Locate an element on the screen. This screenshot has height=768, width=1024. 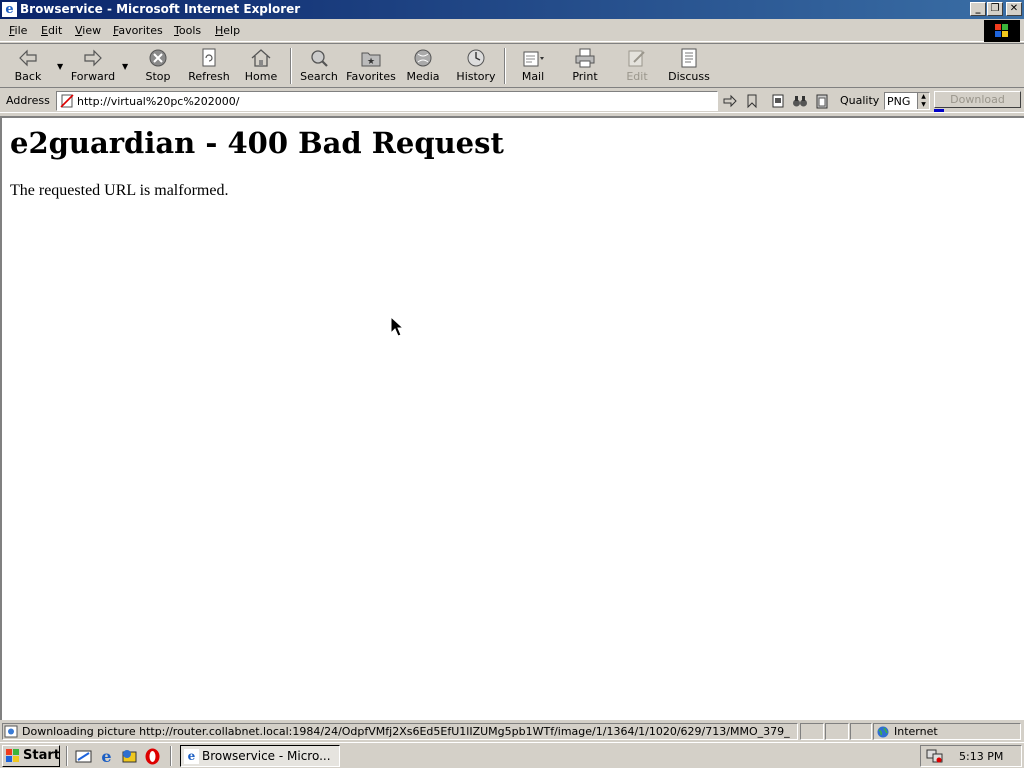
menu-bar: File Edit View Favorites Tools Help is located at coordinates (512, 31).